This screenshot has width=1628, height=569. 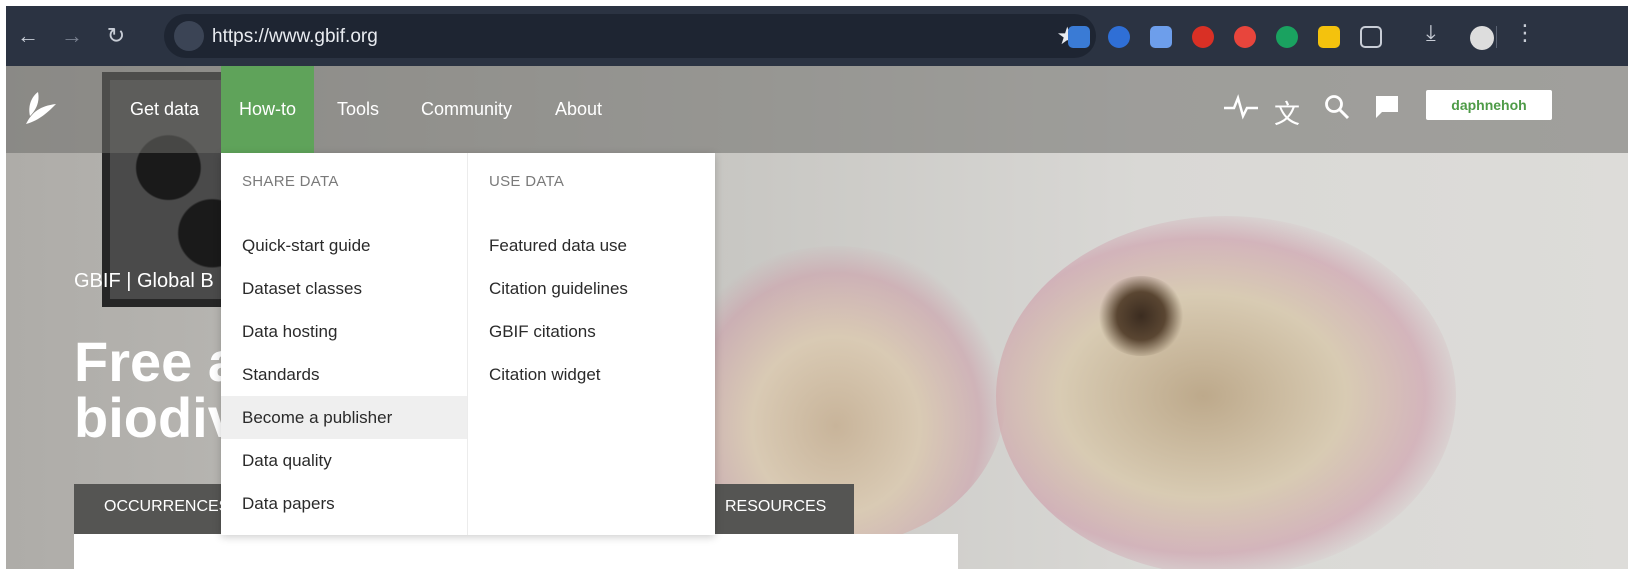 What do you see at coordinates (344, 374) in the screenshot?
I see `menu-item-standards: Standards` at bounding box center [344, 374].